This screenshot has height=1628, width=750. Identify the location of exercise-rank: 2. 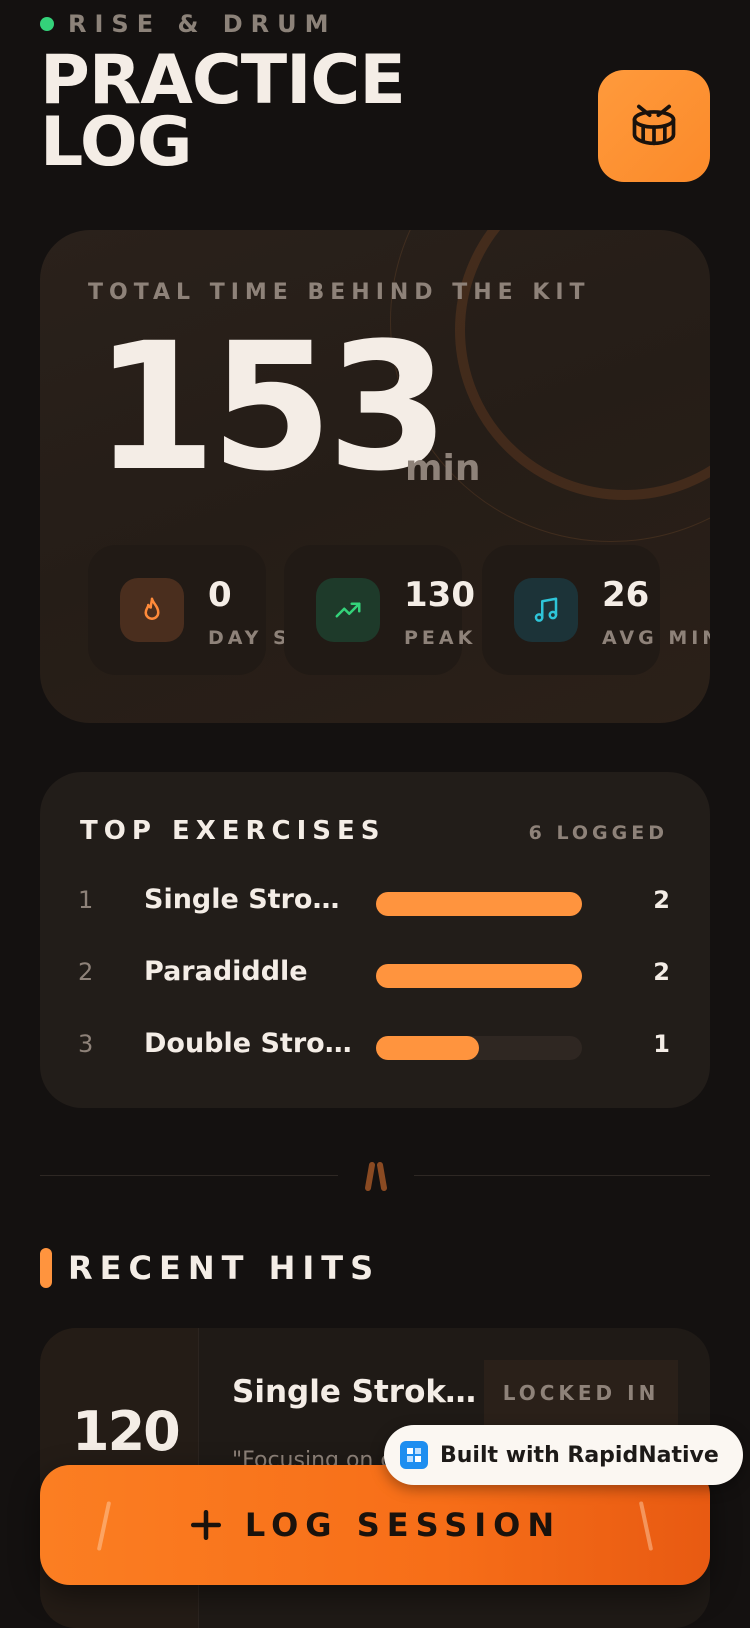
(86, 972).